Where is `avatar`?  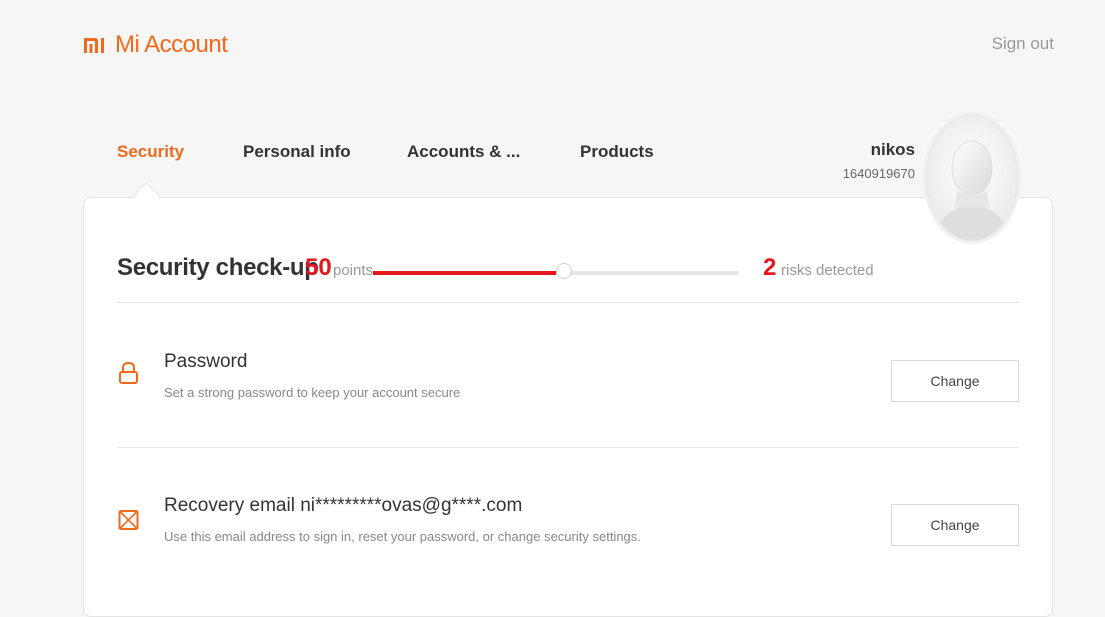
avatar is located at coordinates (972, 178).